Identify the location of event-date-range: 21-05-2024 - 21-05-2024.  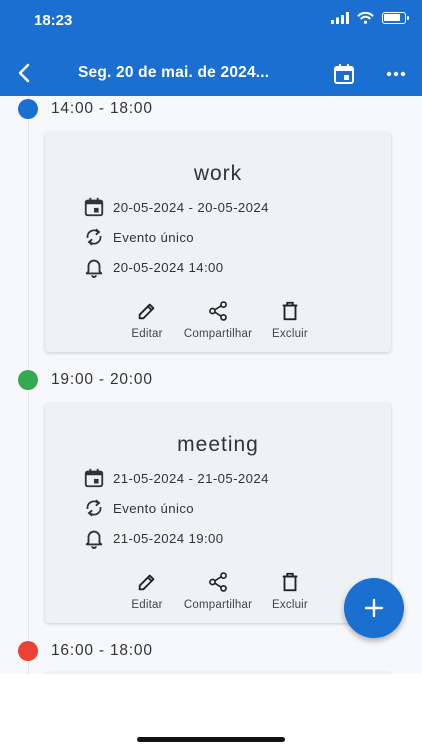
(191, 478).